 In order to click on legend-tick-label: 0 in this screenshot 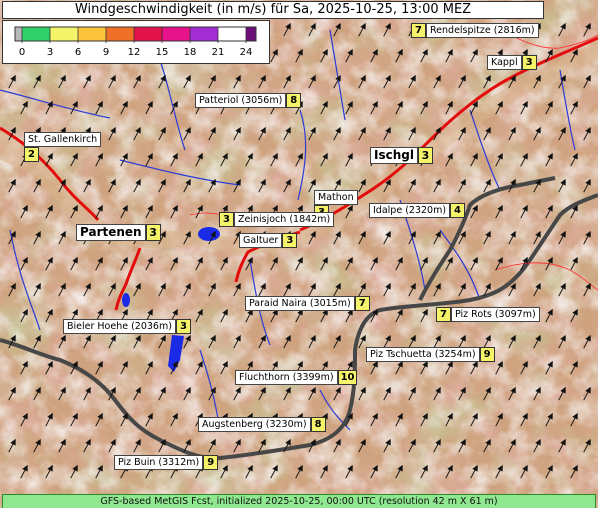, I will do `click(22, 52)`.